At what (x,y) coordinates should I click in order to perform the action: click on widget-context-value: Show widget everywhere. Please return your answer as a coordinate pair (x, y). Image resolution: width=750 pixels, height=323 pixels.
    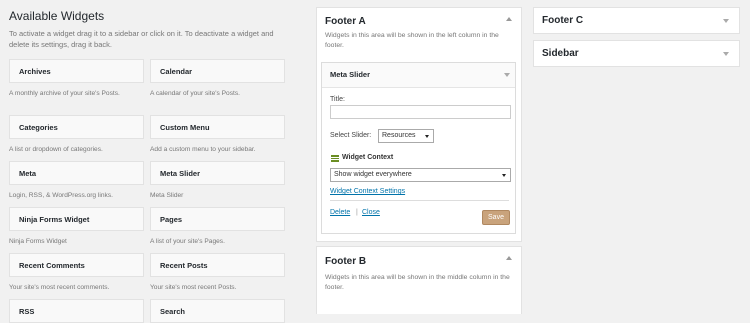
    Looking at the image, I should click on (373, 174).